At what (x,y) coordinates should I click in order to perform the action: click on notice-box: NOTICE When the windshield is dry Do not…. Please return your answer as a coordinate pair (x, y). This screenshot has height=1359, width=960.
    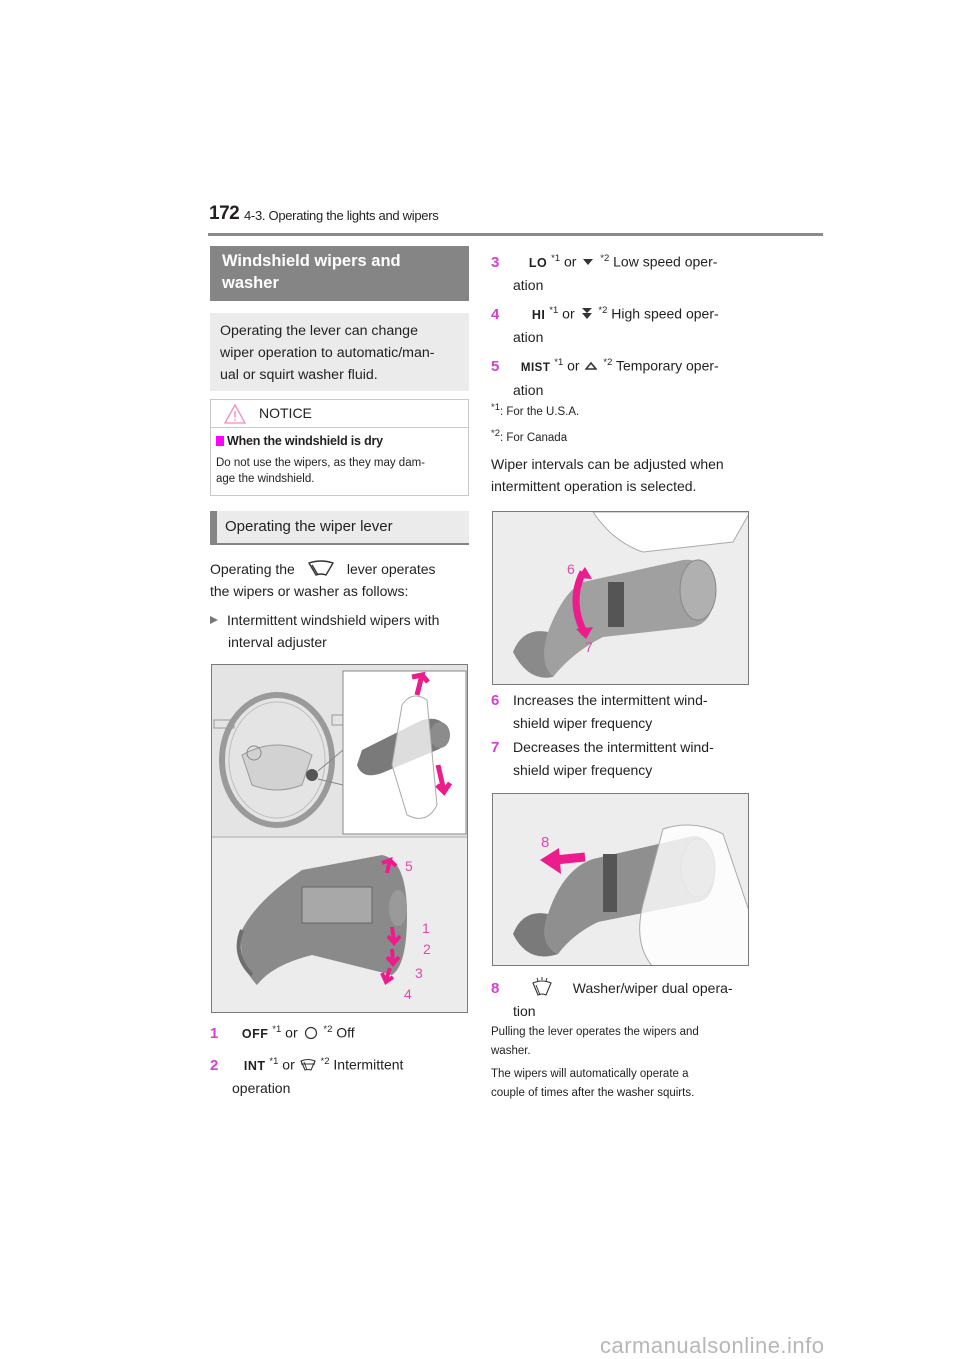
    Looking at the image, I should click on (339, 447).